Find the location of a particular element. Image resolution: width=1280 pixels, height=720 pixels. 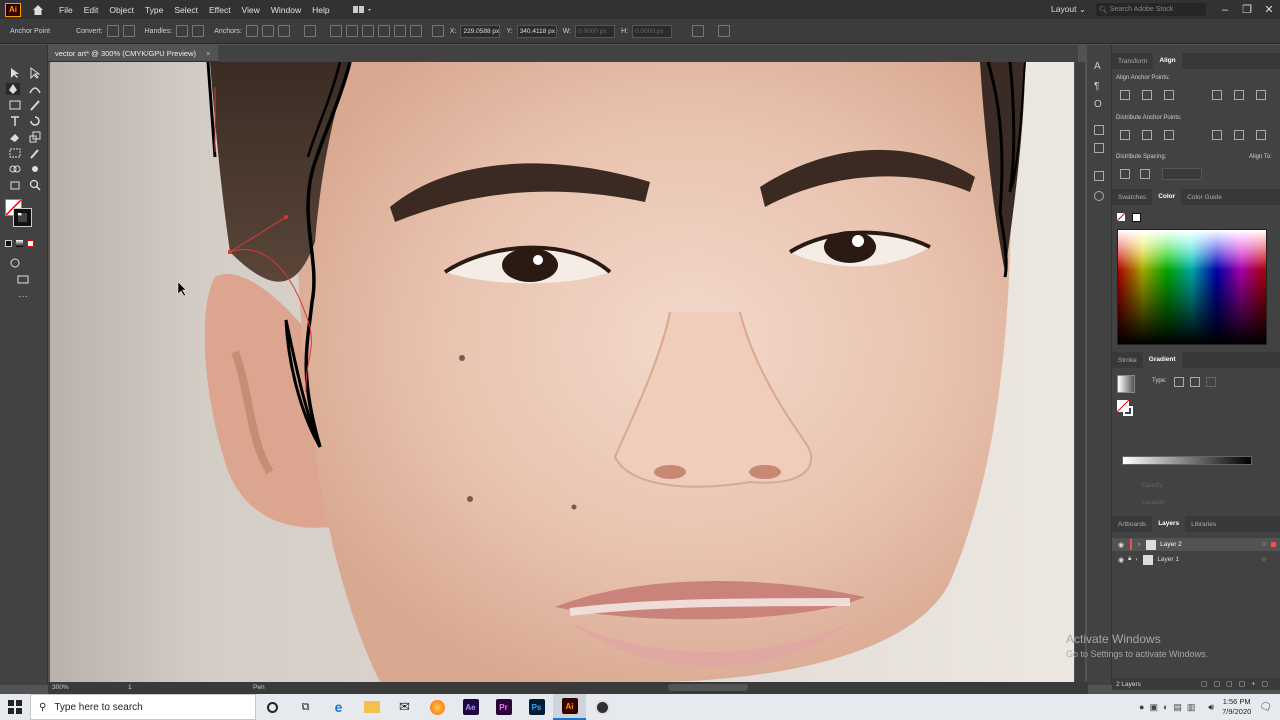

gradient-slider is located at coordinates (1187, 460).